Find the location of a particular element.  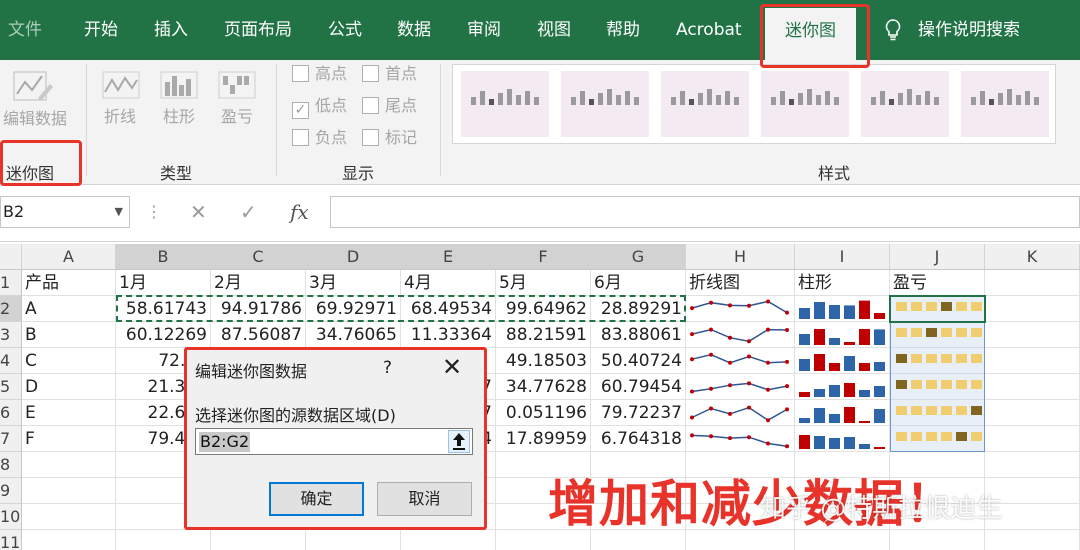

product-cell: C is located at coordinates (69, 361).